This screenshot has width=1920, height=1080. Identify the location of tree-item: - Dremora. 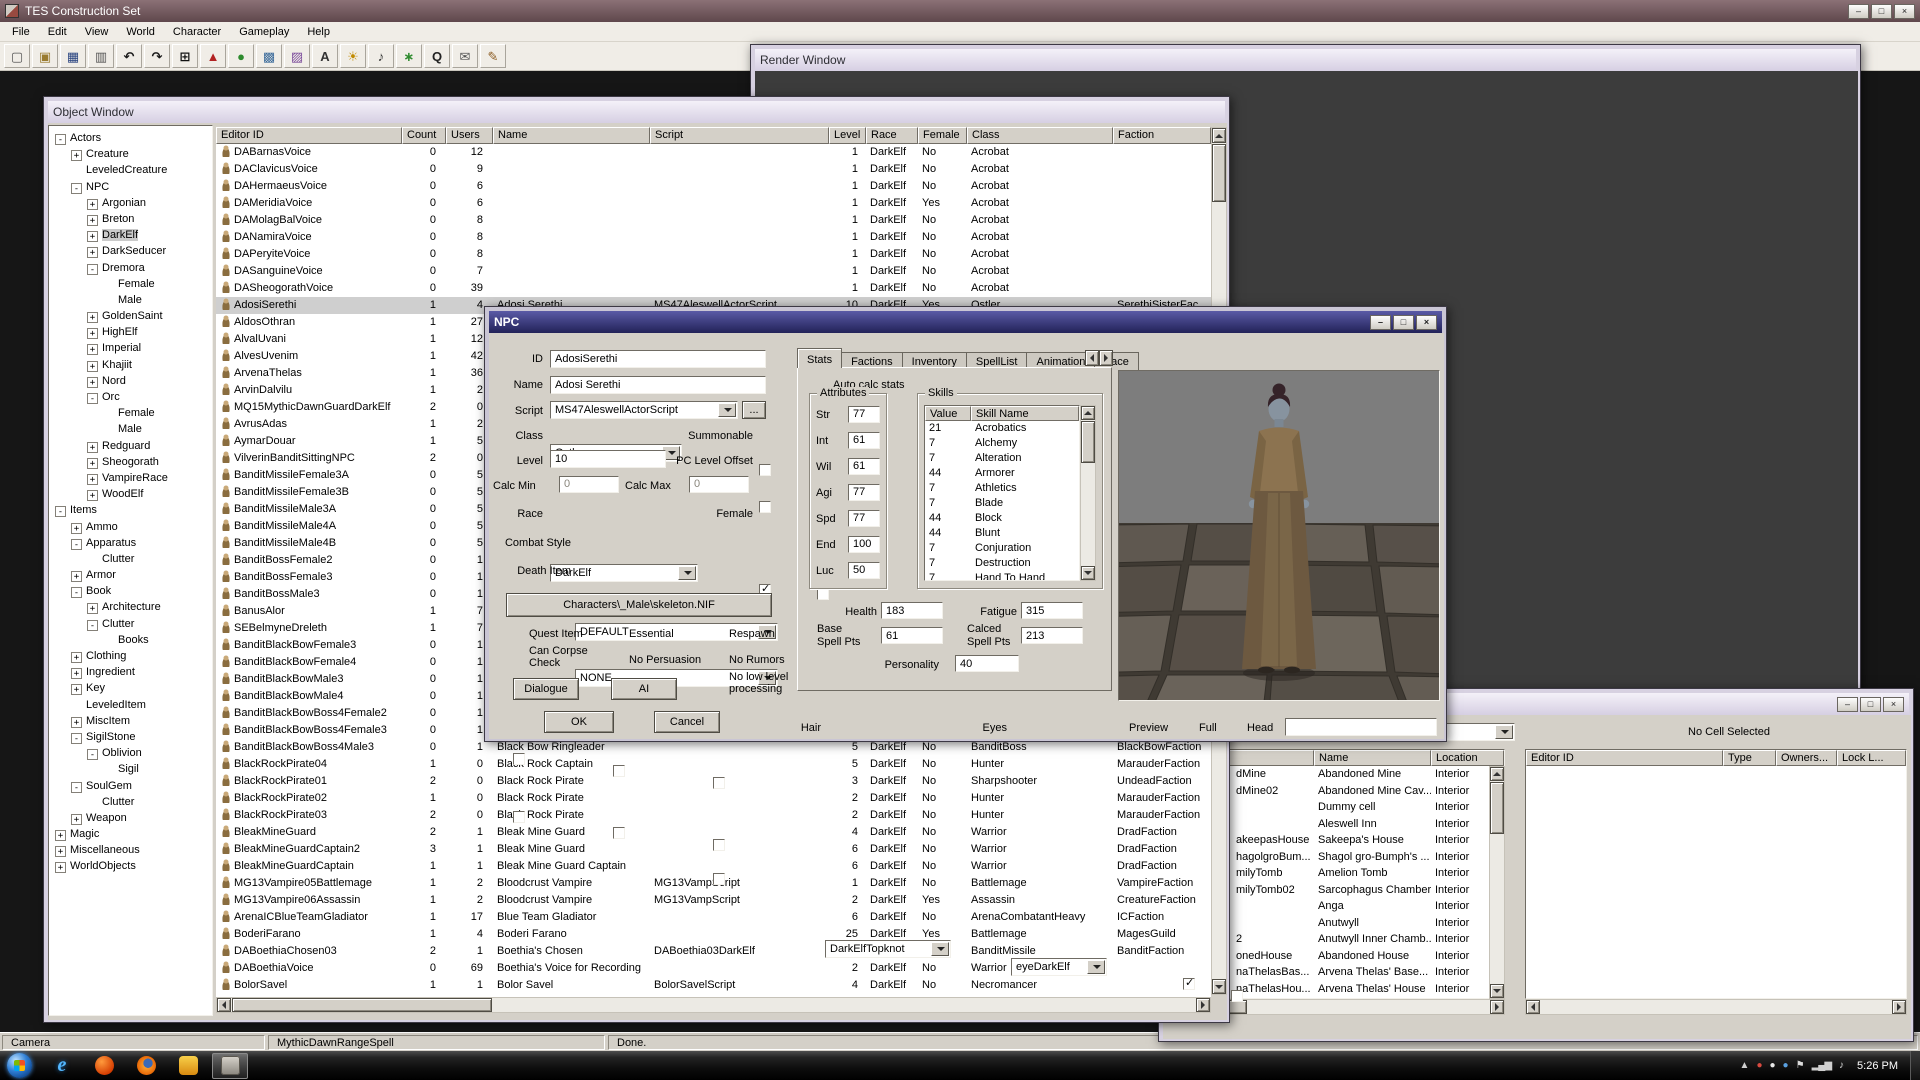
(130, 268).